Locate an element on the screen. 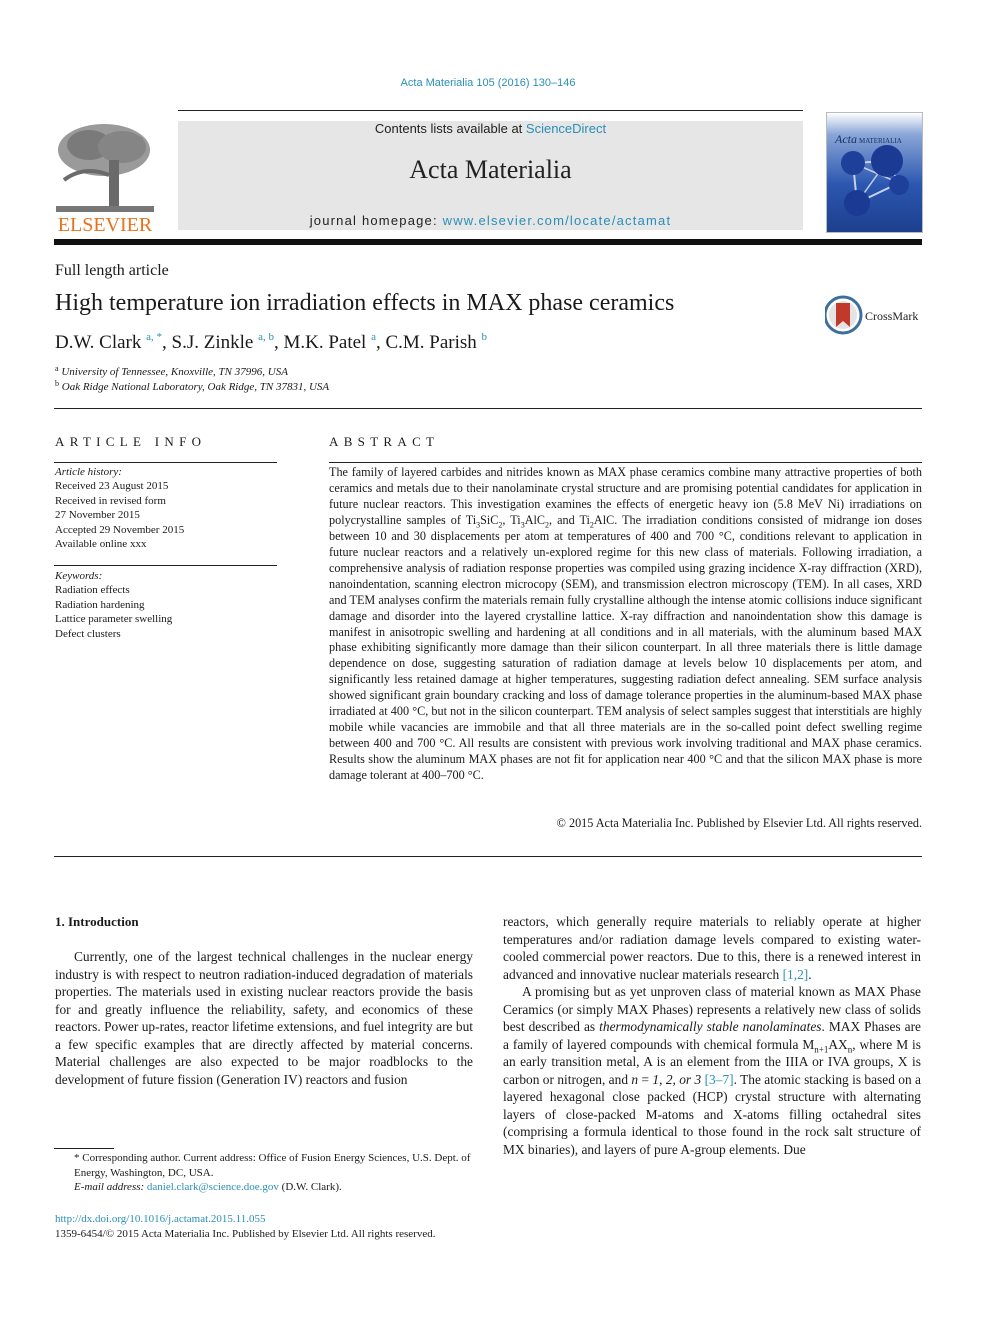  affiliation-mark: b is located at coordinates (57, 383).